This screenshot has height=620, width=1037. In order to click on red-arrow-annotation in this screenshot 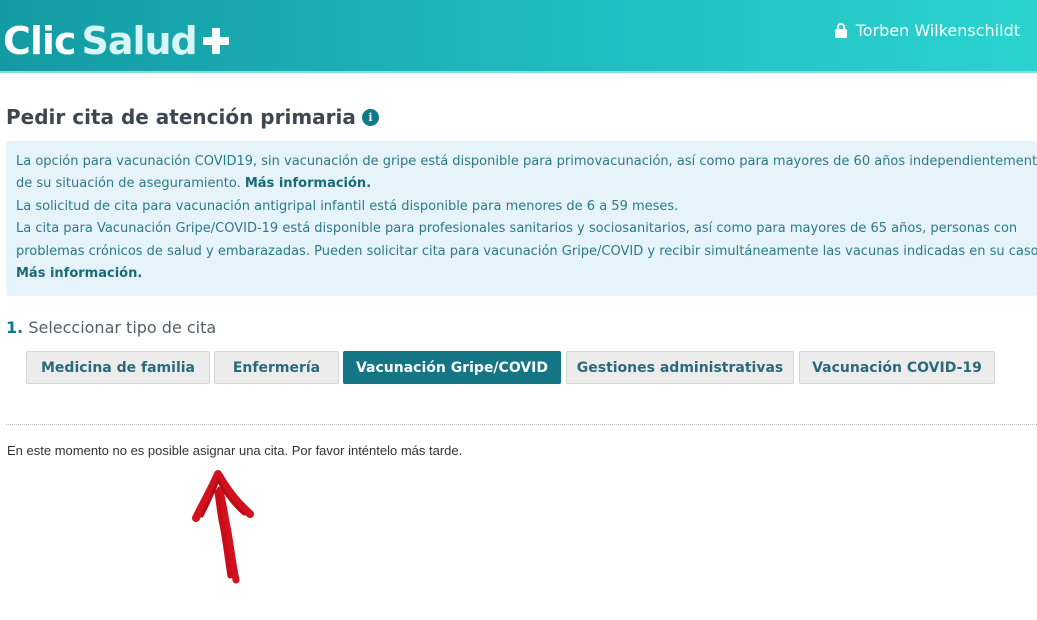, I will do `click(223, 527)`.